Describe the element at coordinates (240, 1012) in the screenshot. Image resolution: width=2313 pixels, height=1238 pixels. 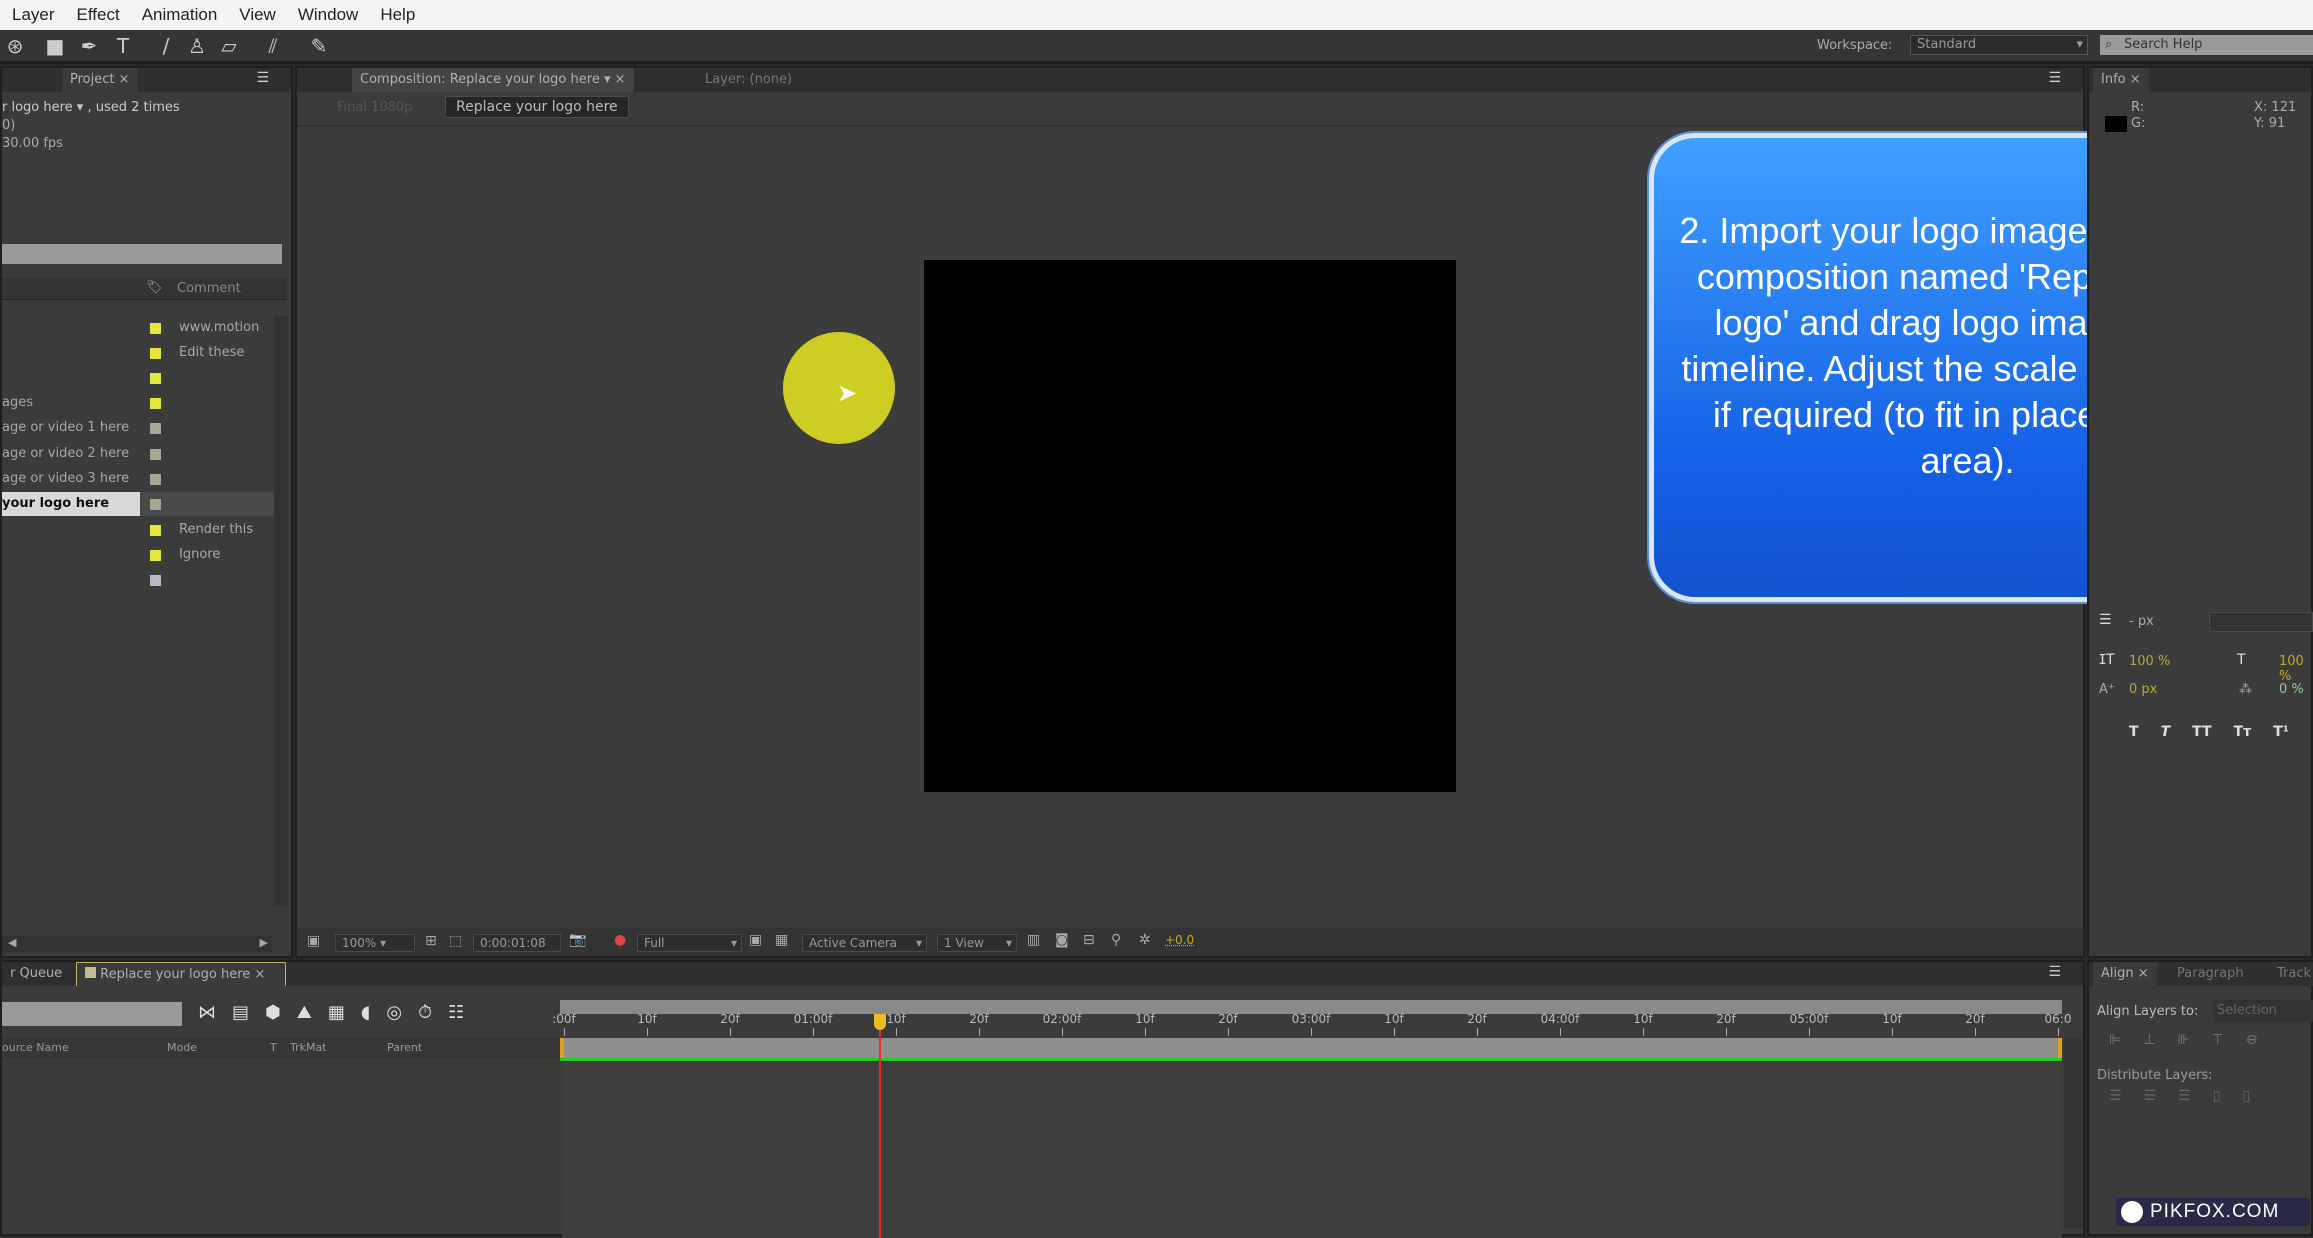
I see `live-update-icon: ▤` at that location.